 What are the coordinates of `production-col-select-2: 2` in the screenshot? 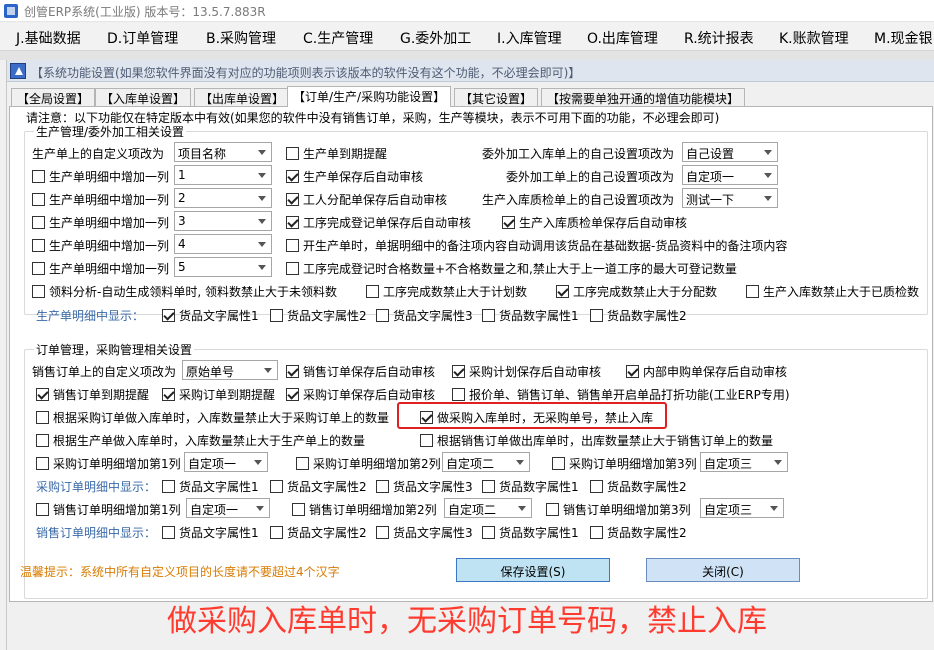 It's located at (223, 198).